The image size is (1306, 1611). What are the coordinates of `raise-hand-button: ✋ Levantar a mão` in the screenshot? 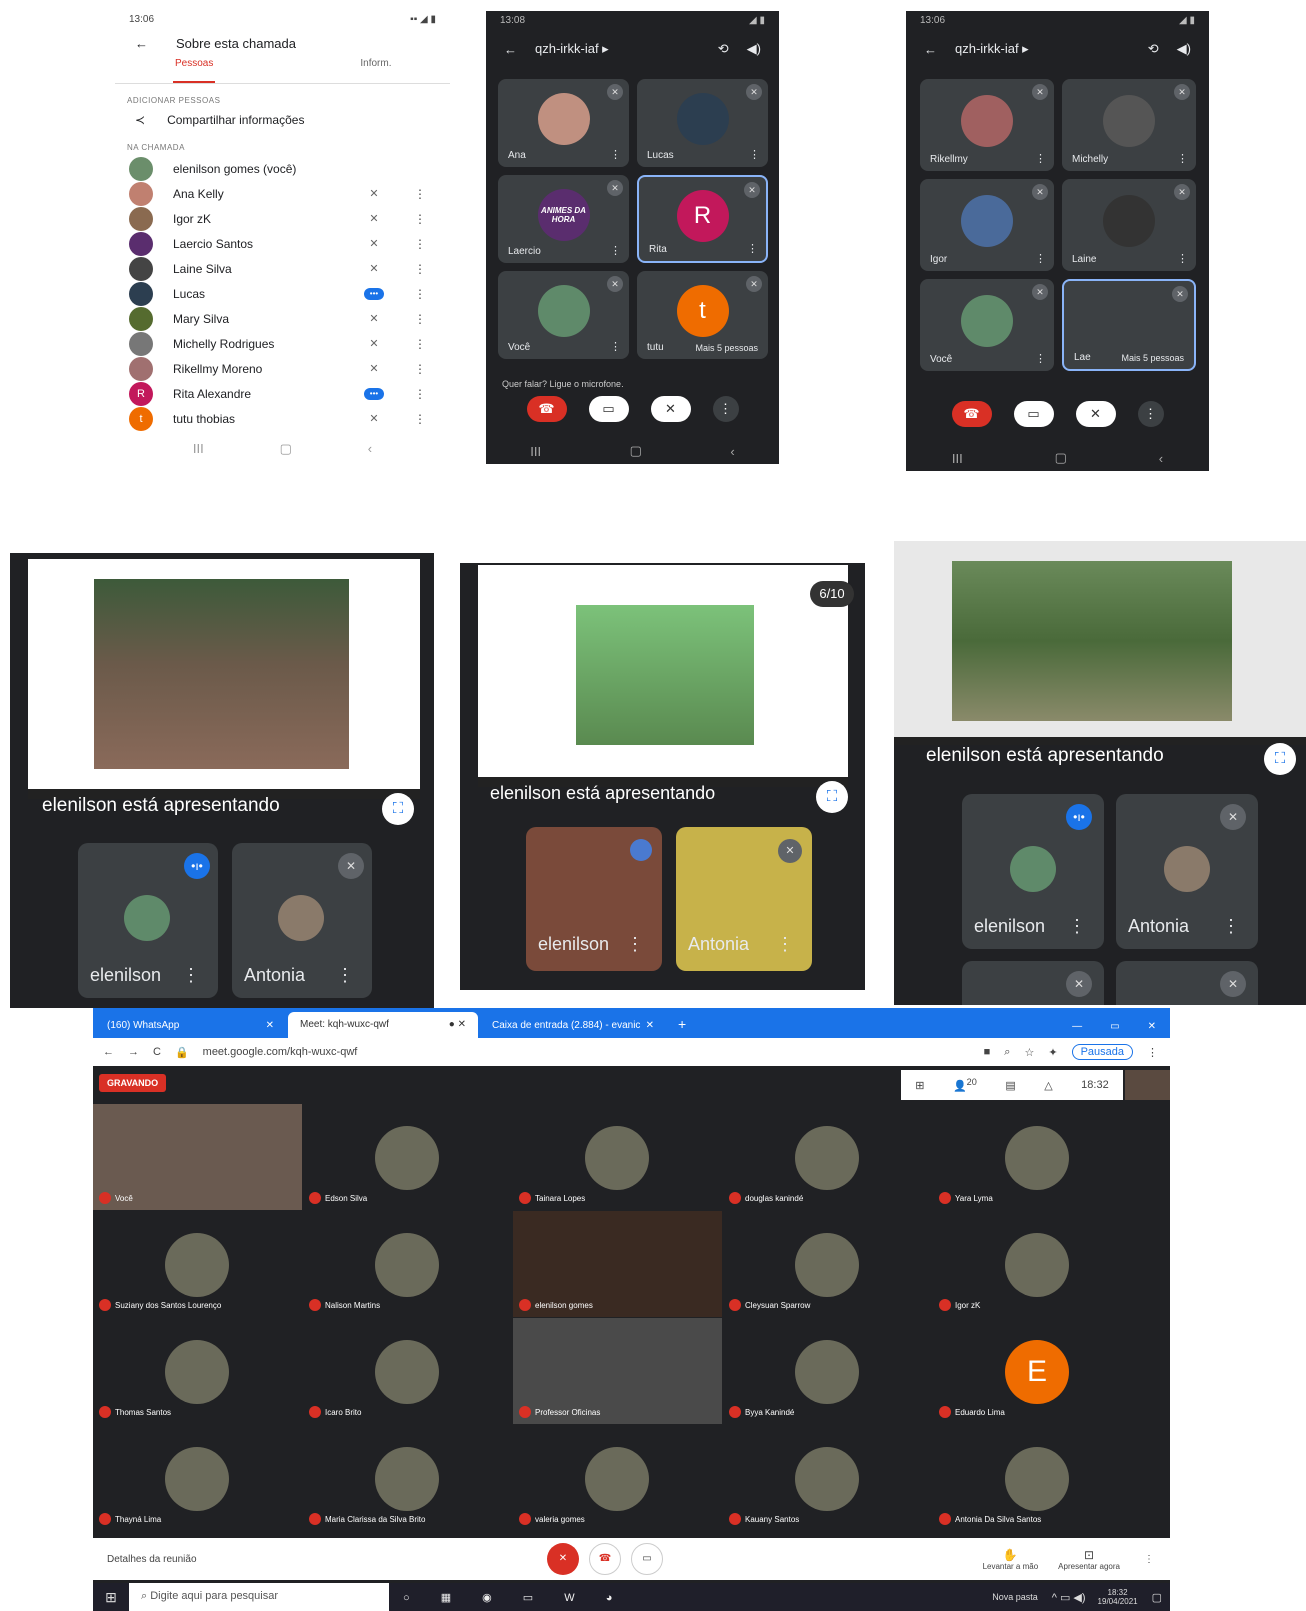 It's located at (1011, 1559).